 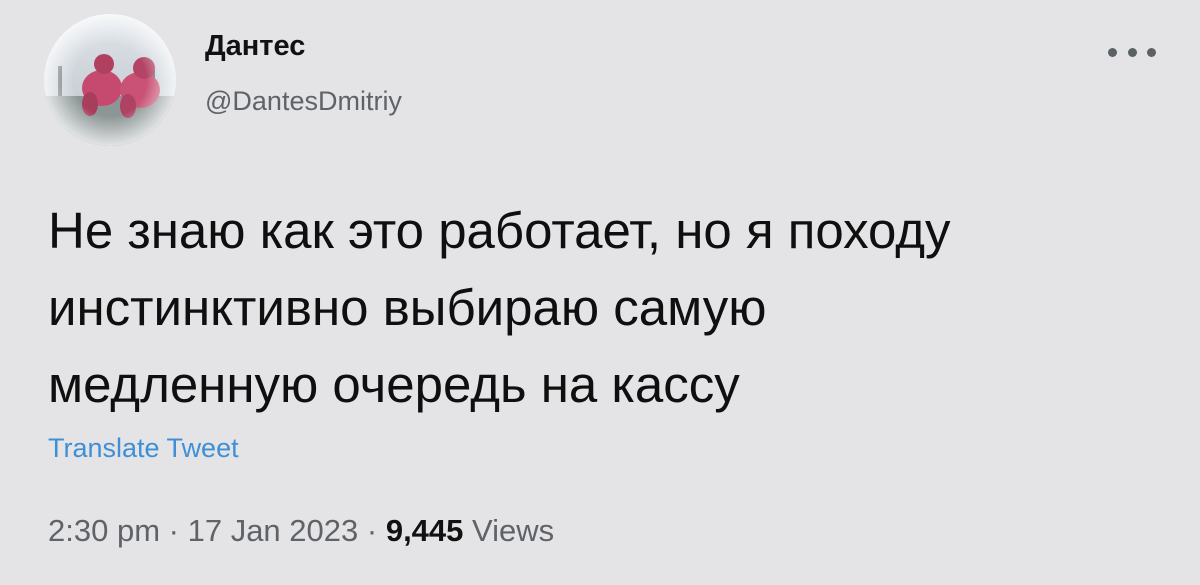 I want to click on more-options-icon, so click(x=1132, y=52).